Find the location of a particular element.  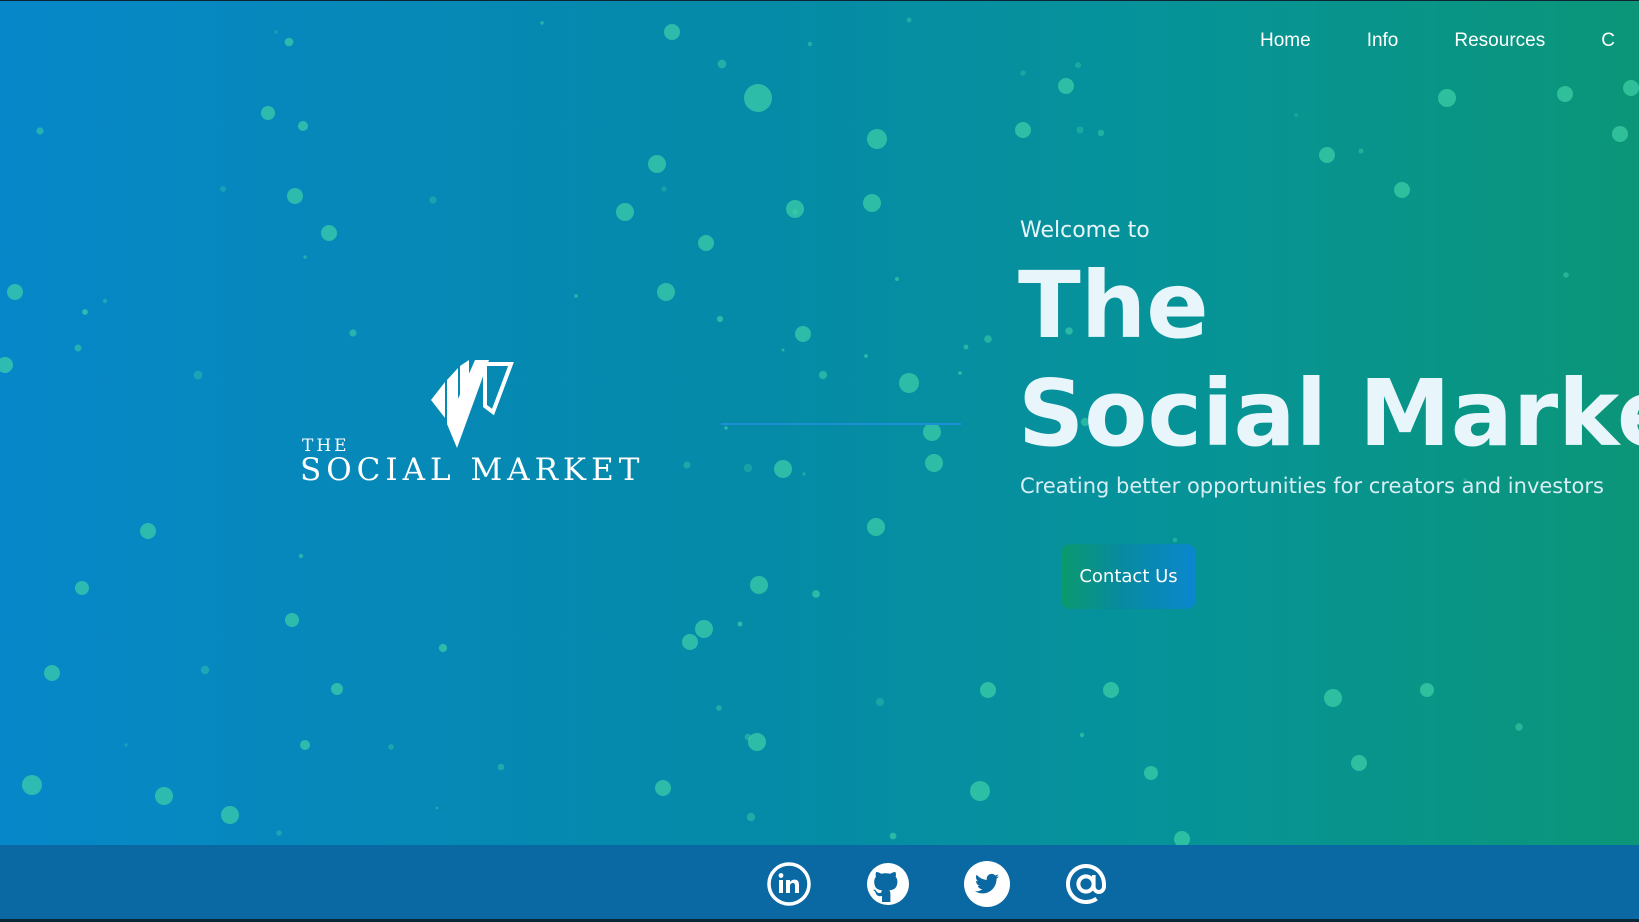

nav-item-contact: C is located at coordinates (1608, 41).